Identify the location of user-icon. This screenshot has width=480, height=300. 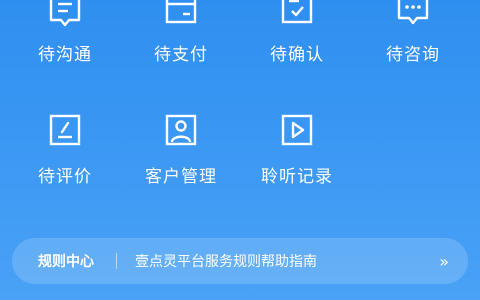
(181, 130).